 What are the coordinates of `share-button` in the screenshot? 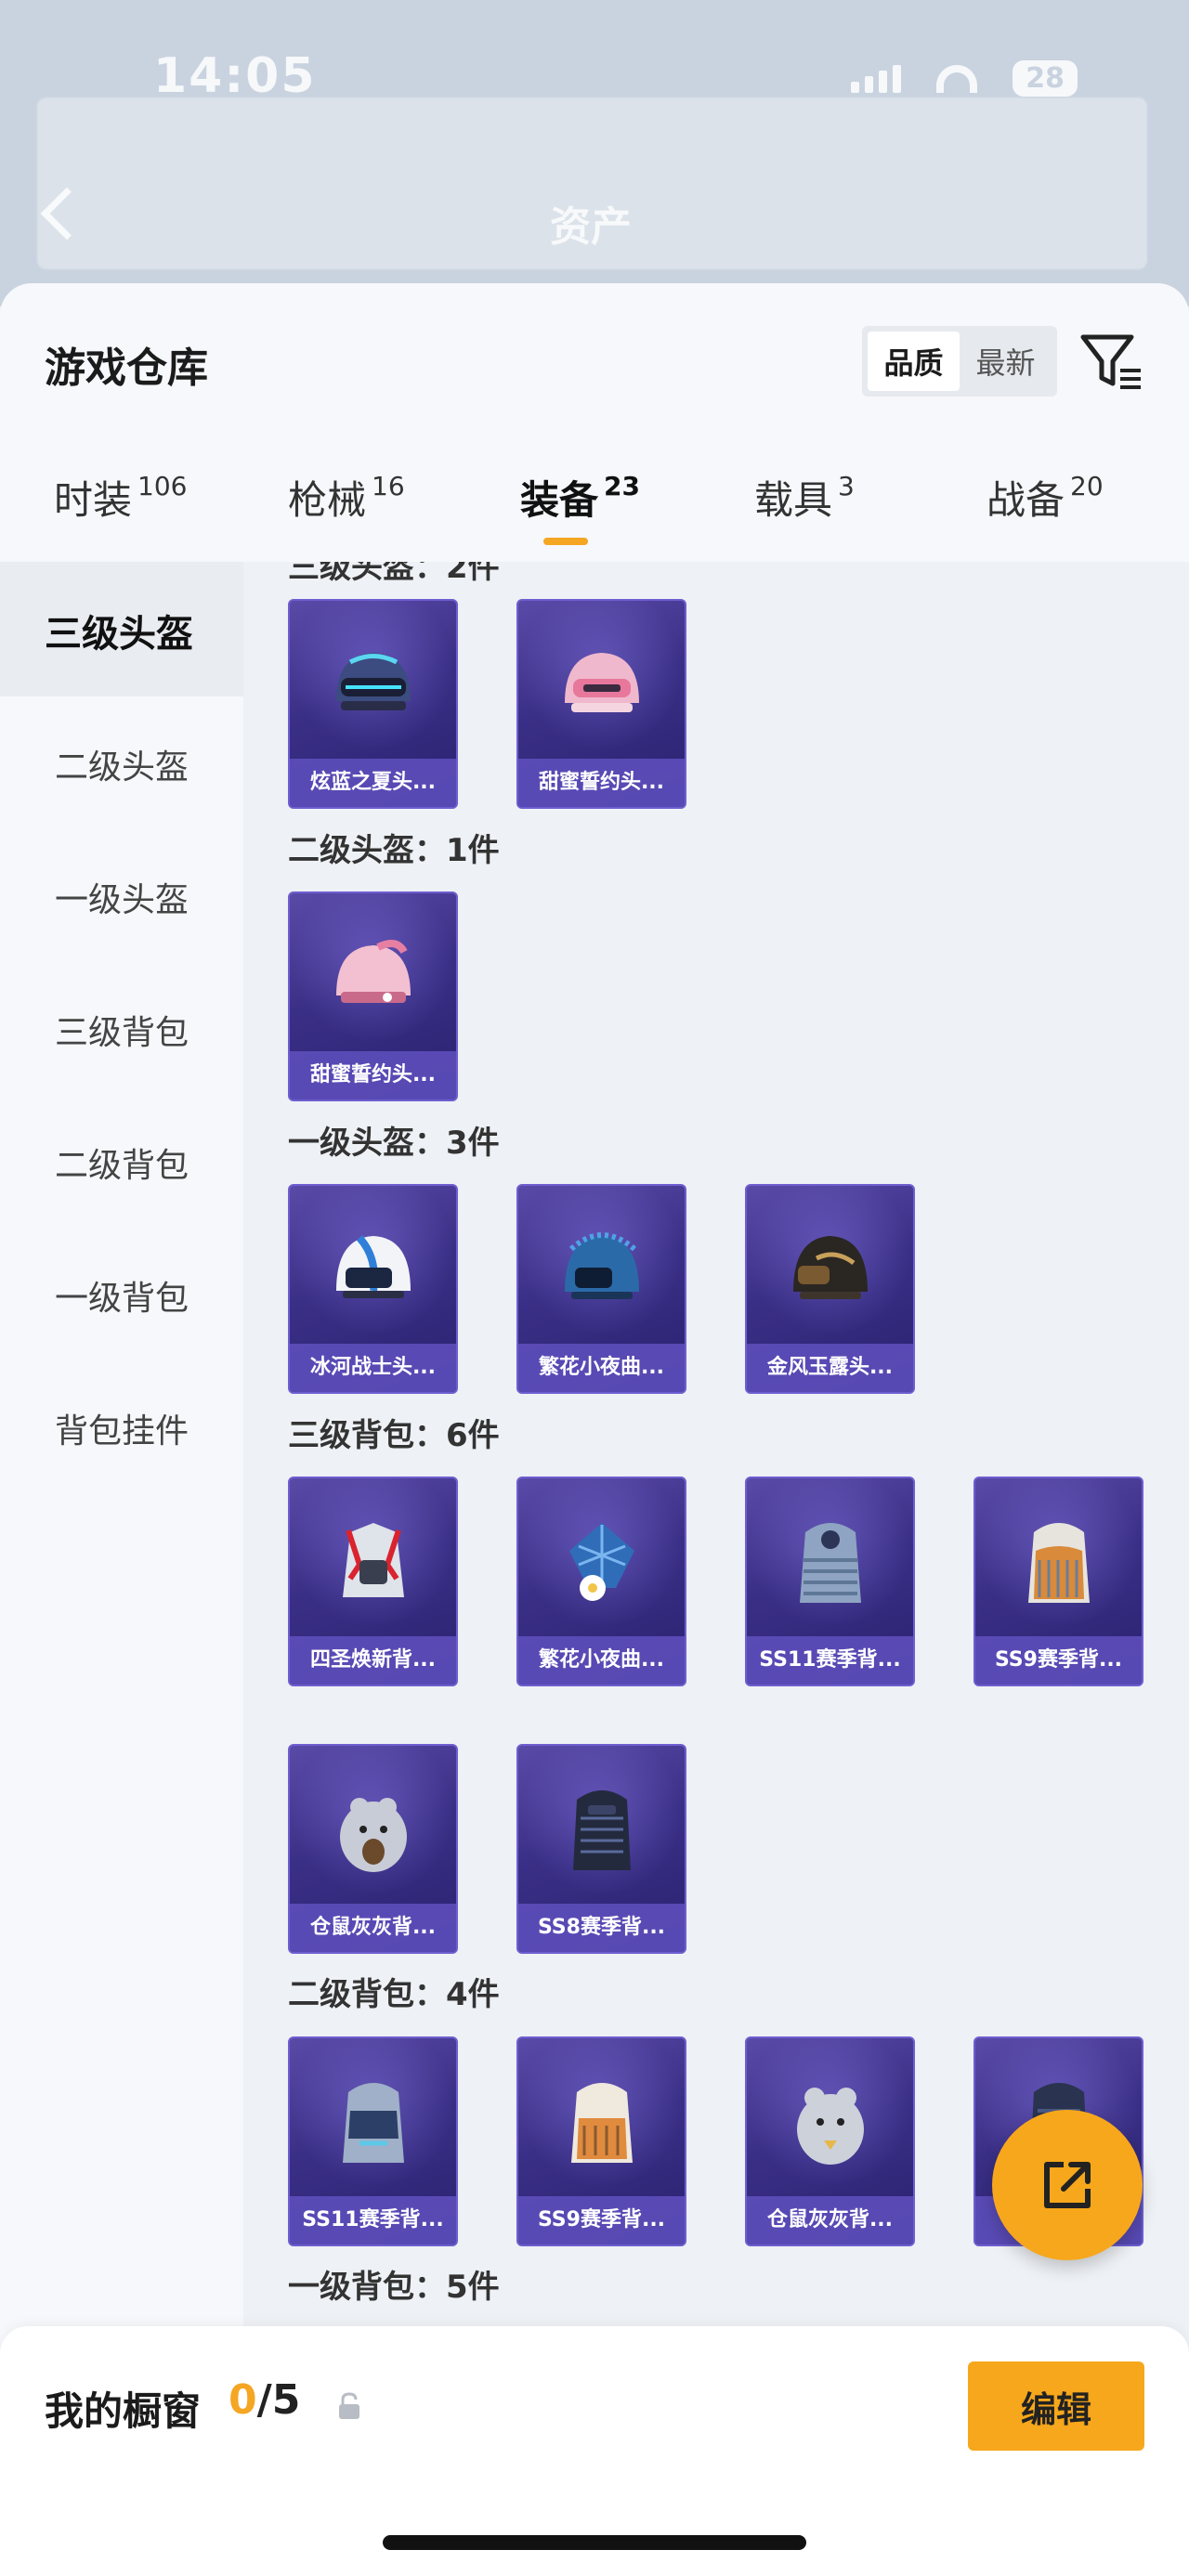 It's located at (1067, 2185).